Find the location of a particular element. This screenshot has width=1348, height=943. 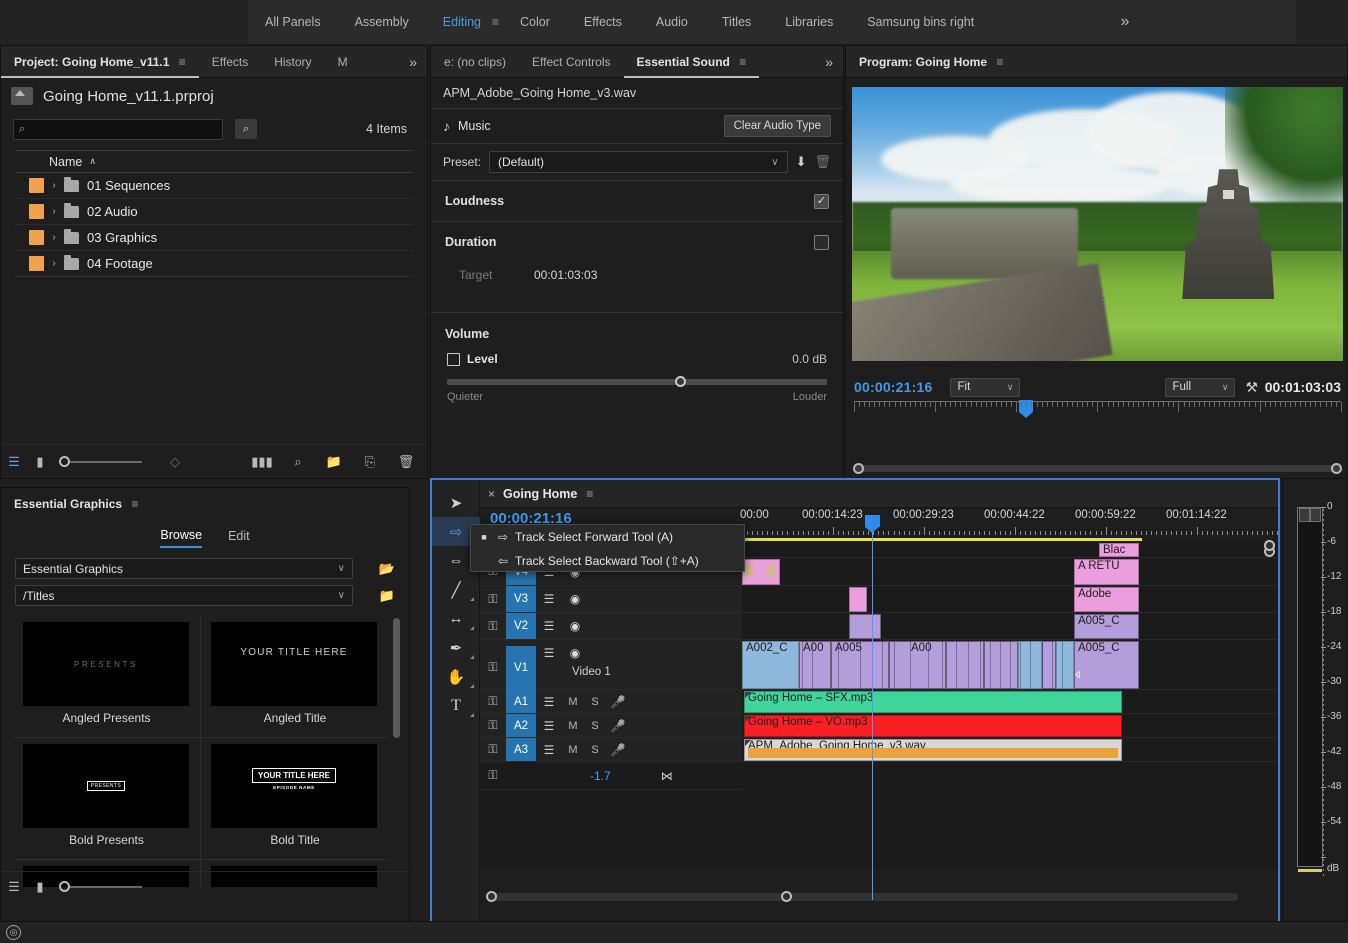

slip-tool: ↔ is located at coordinates (456, 618).